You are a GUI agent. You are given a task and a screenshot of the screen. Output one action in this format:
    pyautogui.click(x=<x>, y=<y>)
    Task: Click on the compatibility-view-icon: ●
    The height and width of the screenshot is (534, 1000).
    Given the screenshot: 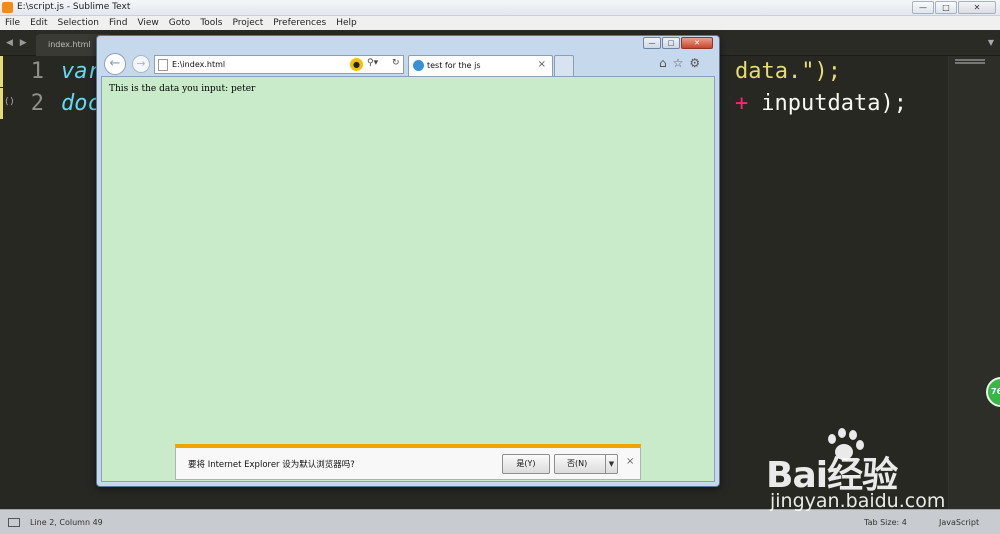 What is the action you would take?
    pyautogui.click(x=356, y=64)
    